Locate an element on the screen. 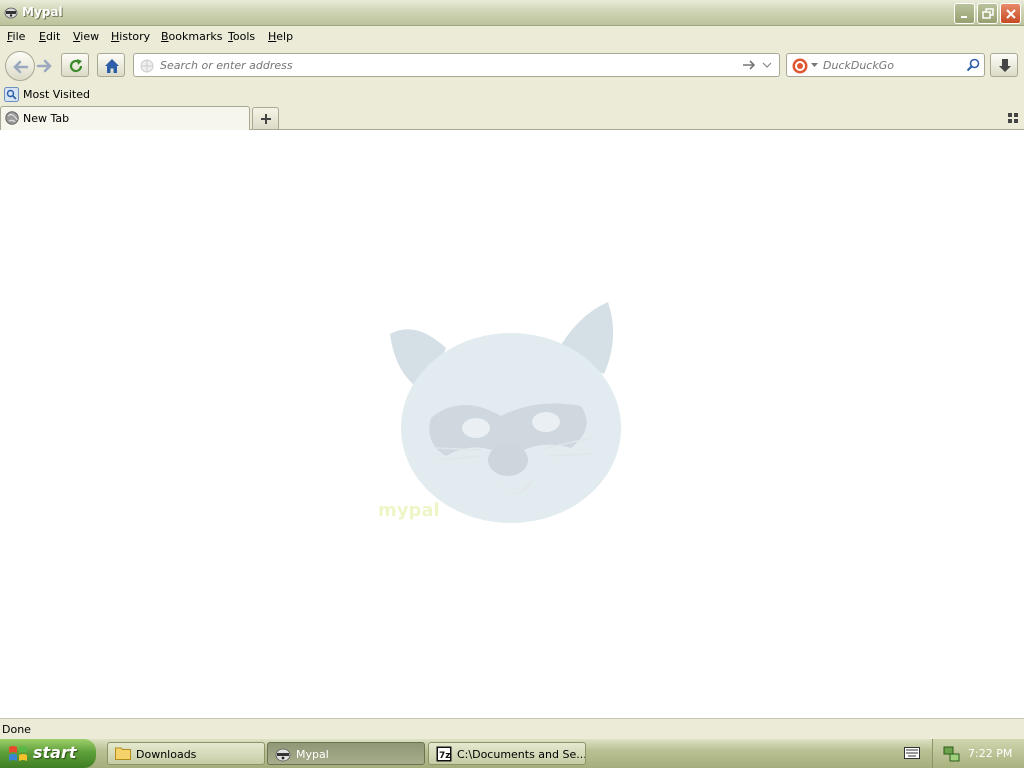  address-bar is located at coordinates (456, 65).